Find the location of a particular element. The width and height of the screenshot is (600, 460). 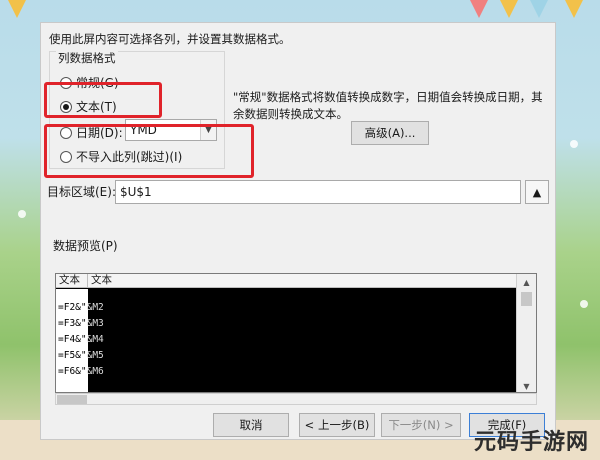

preview-cell: =F2&" is located at coordinates (72, 307).